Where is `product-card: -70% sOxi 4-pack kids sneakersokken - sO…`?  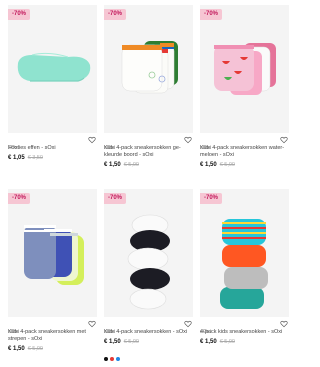 product-card: -70% sOxi 4-pack kids sneakersokken - sO… is located at coordinates (244, 267).